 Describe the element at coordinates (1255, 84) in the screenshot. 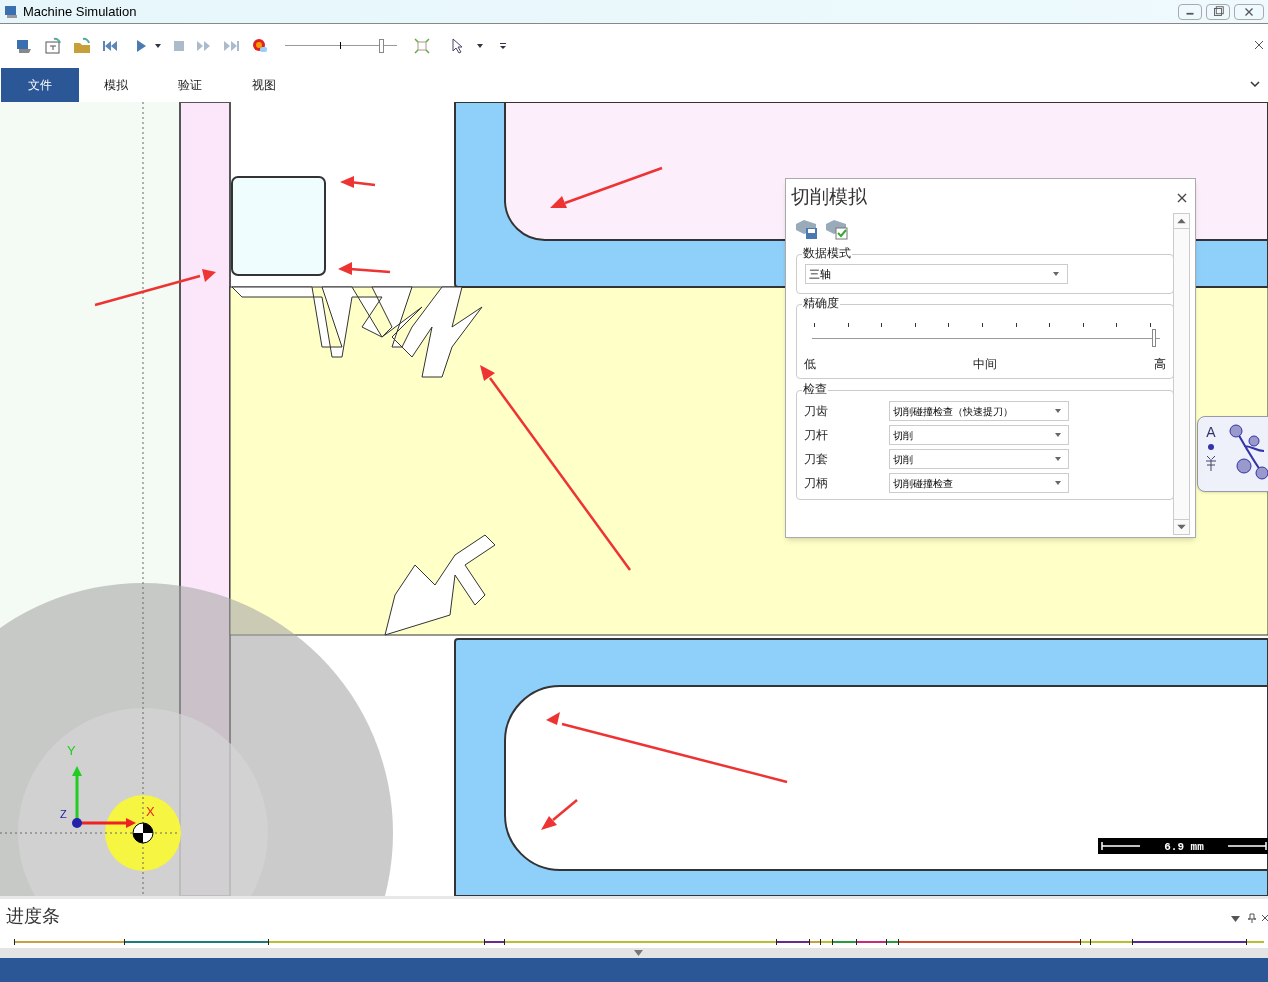

I see `expand-icon` at that location.